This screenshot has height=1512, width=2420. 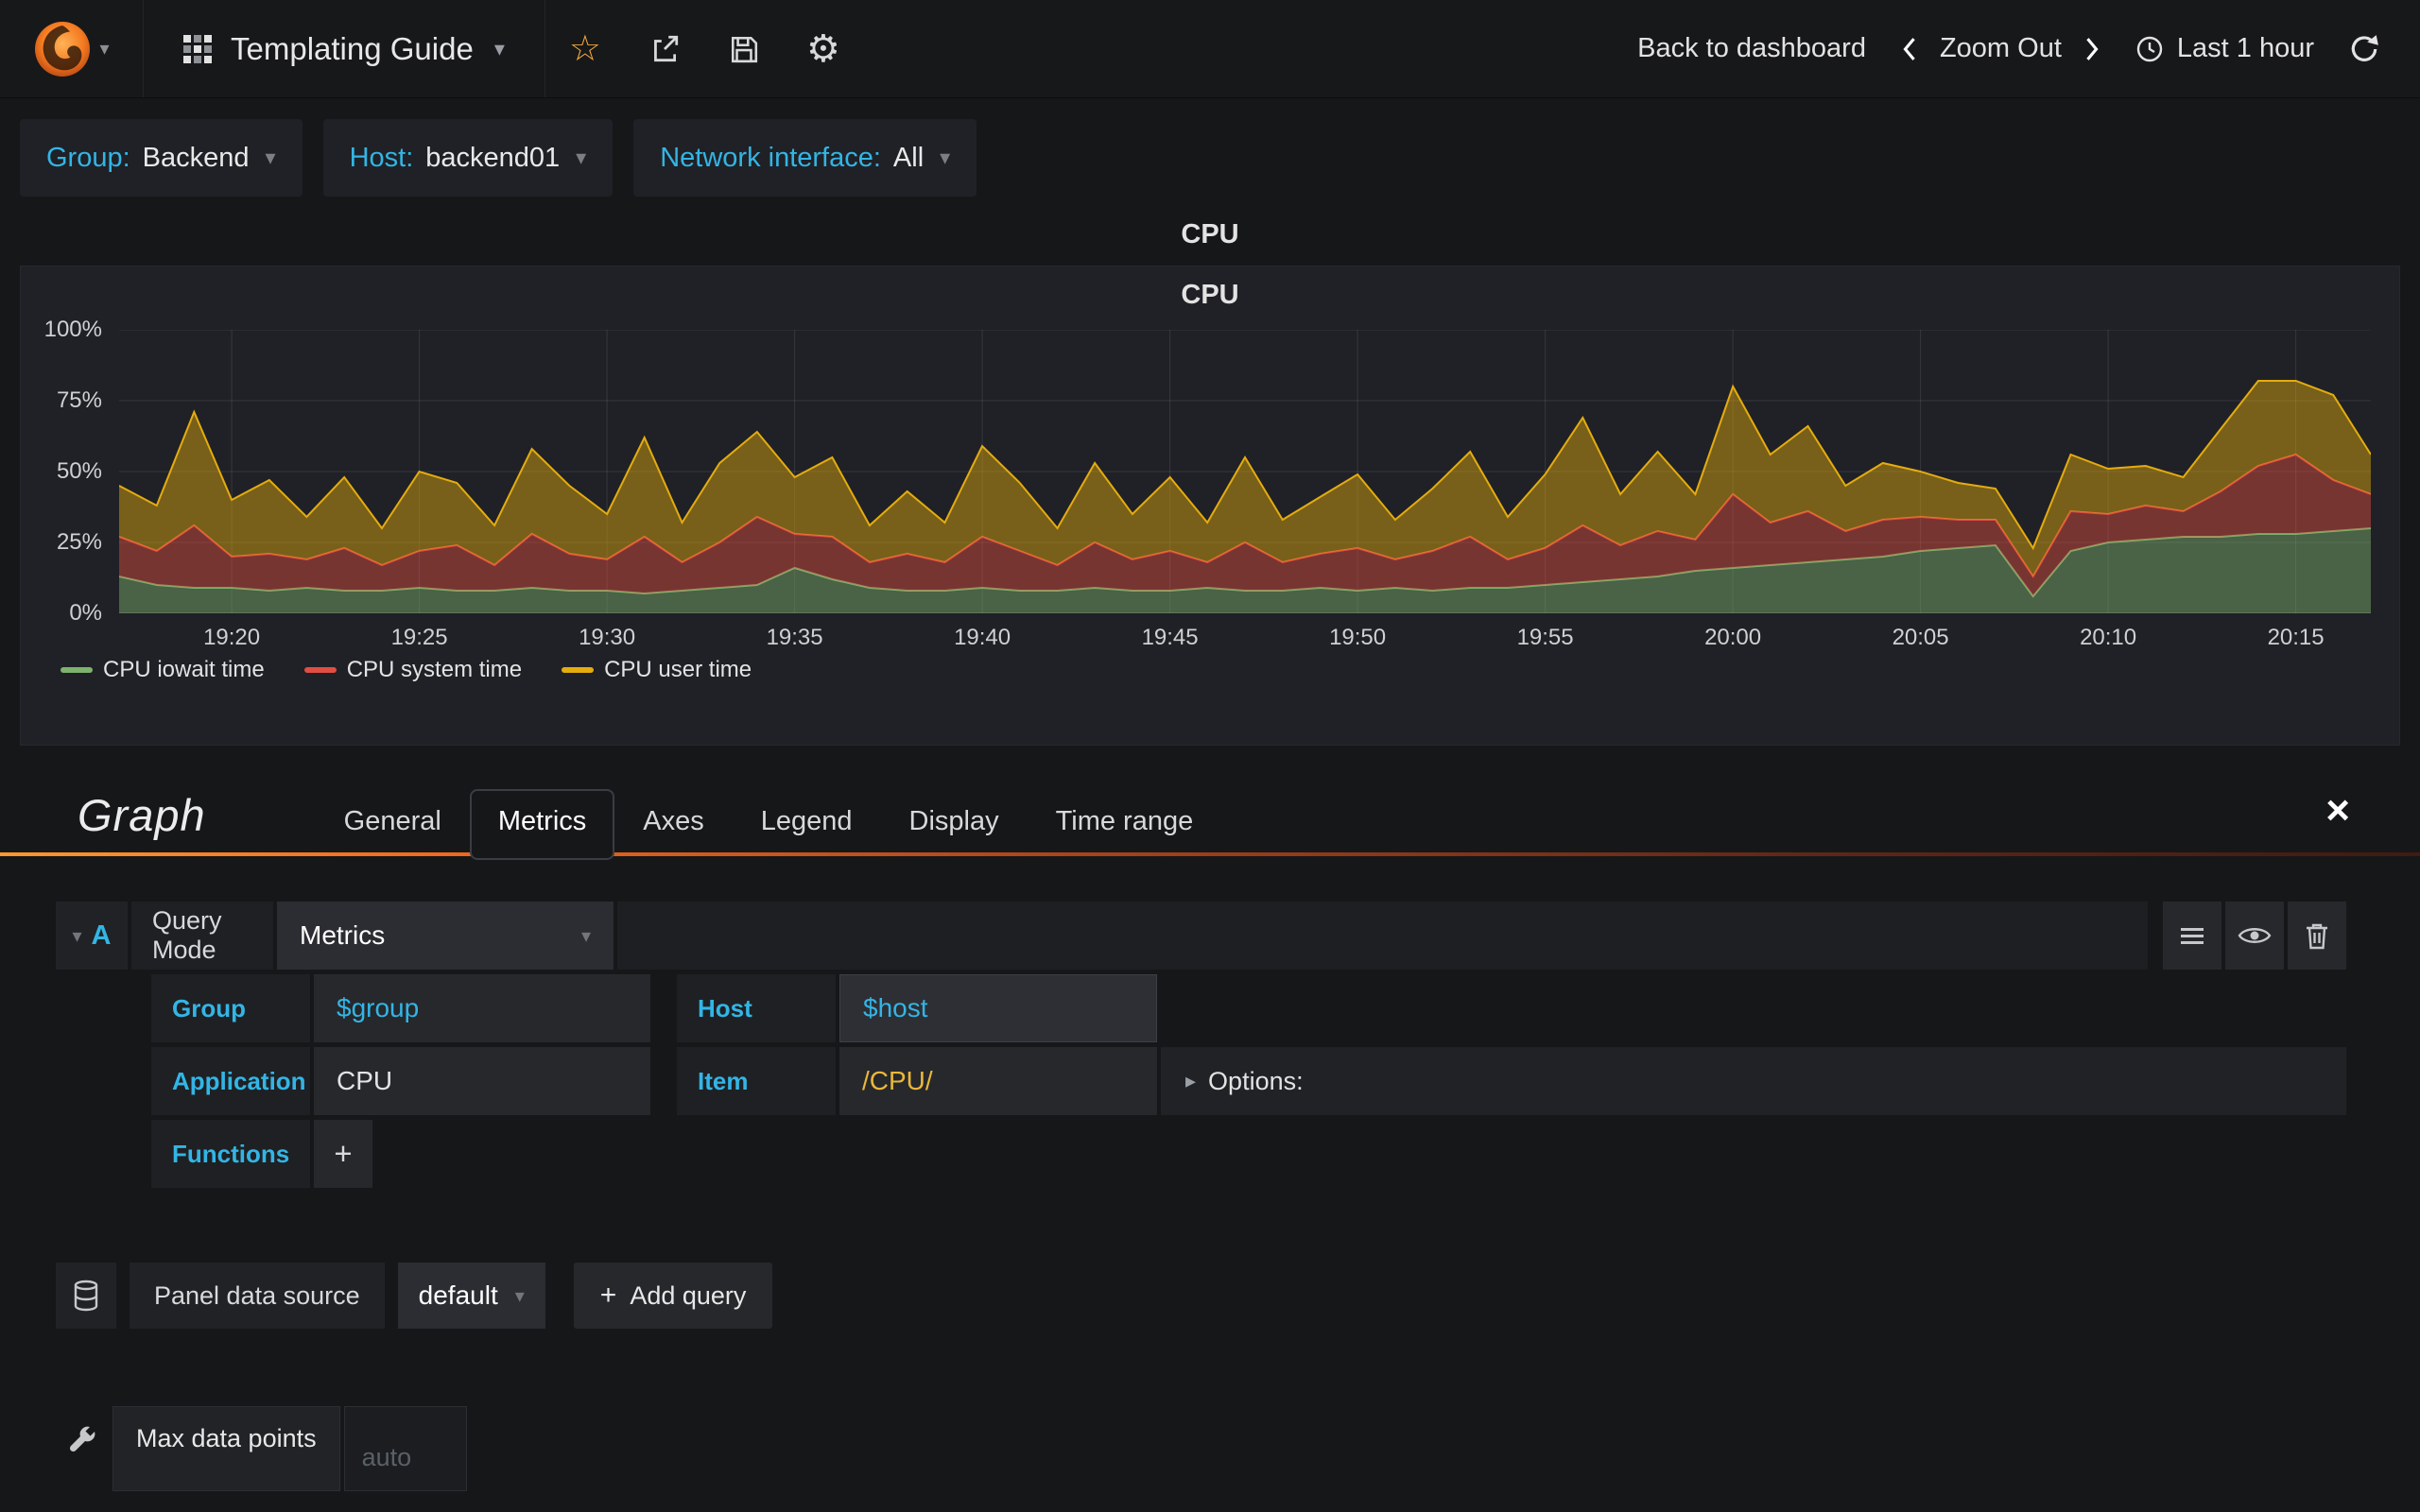 I want to click on legend-item-user: CPU user time, so click(x=657, y=670).